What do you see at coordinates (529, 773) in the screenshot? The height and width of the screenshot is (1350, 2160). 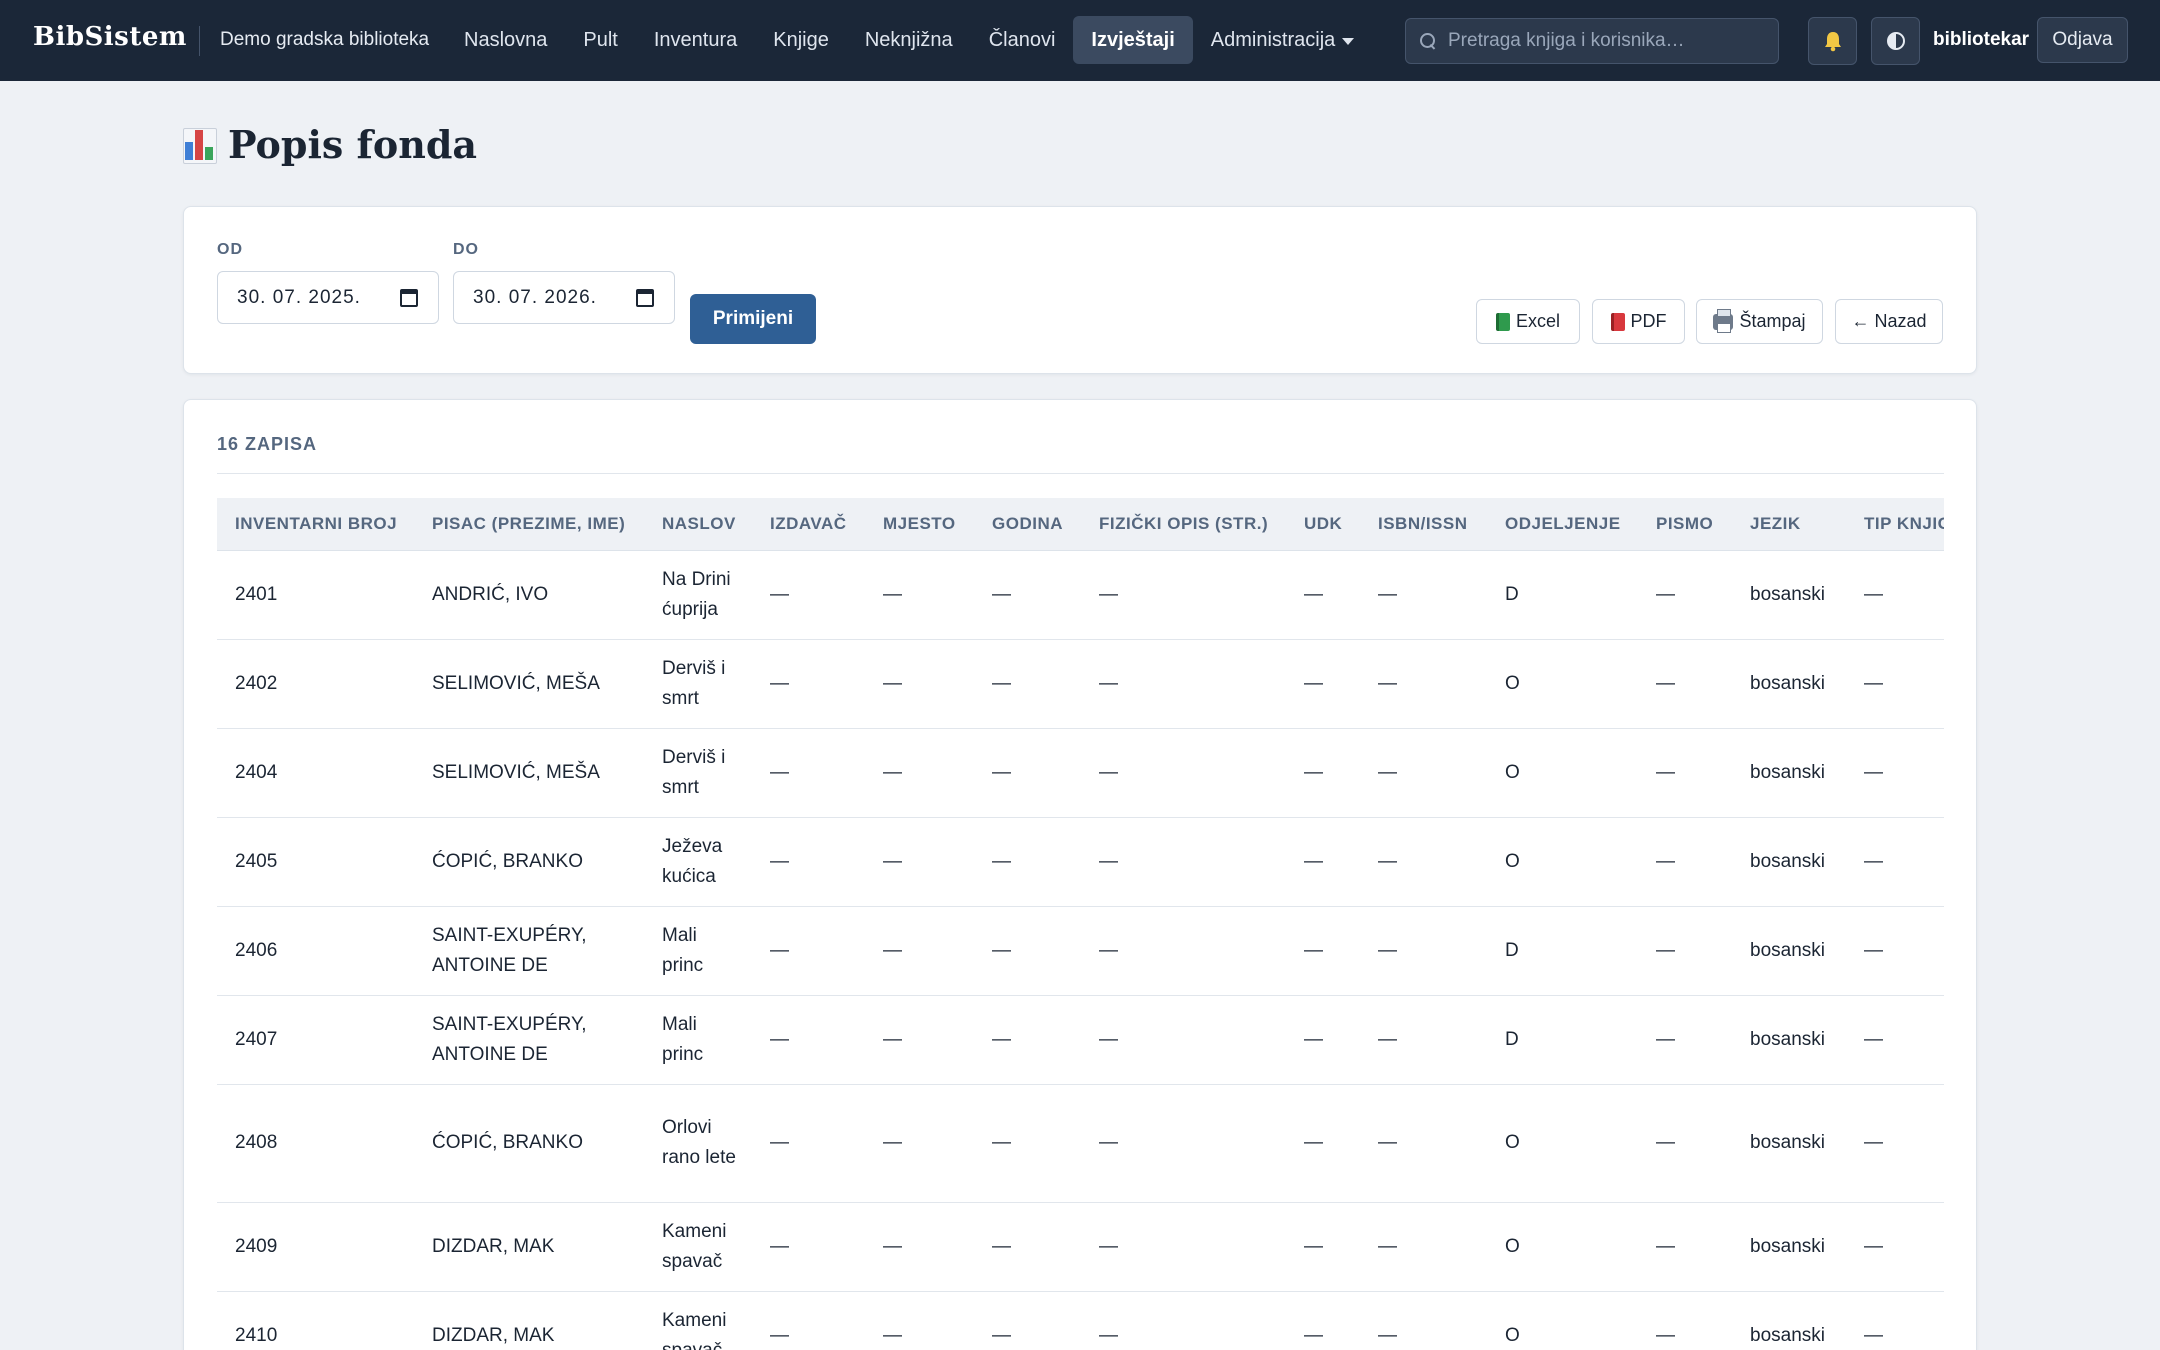 I see `cell-author: SELIMOVIĆ, MEŠA` at bounding box center [529, 773].